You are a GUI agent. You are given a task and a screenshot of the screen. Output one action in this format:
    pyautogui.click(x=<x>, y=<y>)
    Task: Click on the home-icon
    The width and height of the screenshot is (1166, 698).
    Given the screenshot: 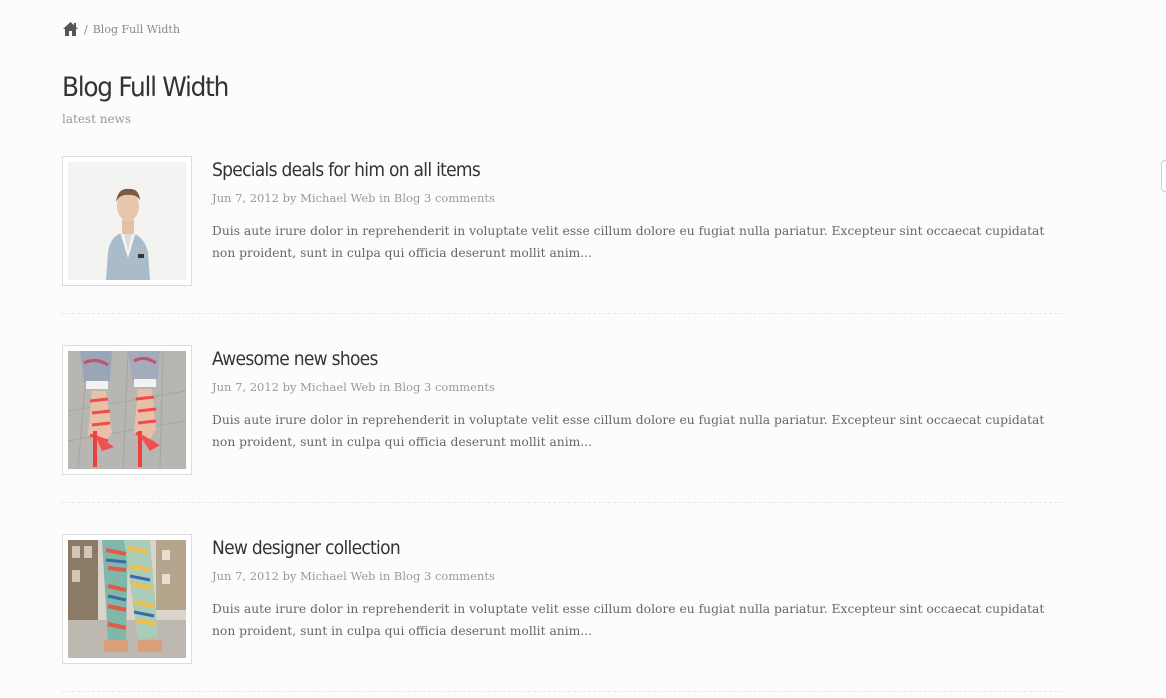 What is the action you would take?
    pyautogui.click(x=70, y=29)
    